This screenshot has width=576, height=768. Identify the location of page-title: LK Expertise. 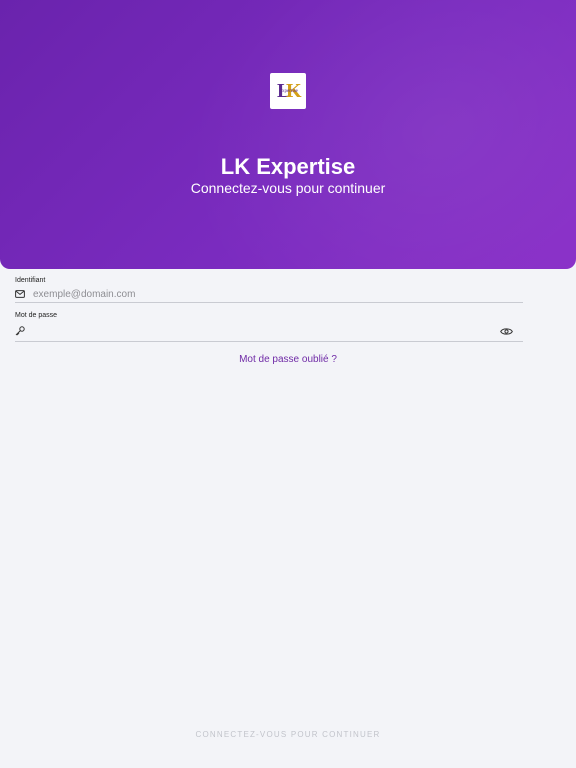
(288, 166).